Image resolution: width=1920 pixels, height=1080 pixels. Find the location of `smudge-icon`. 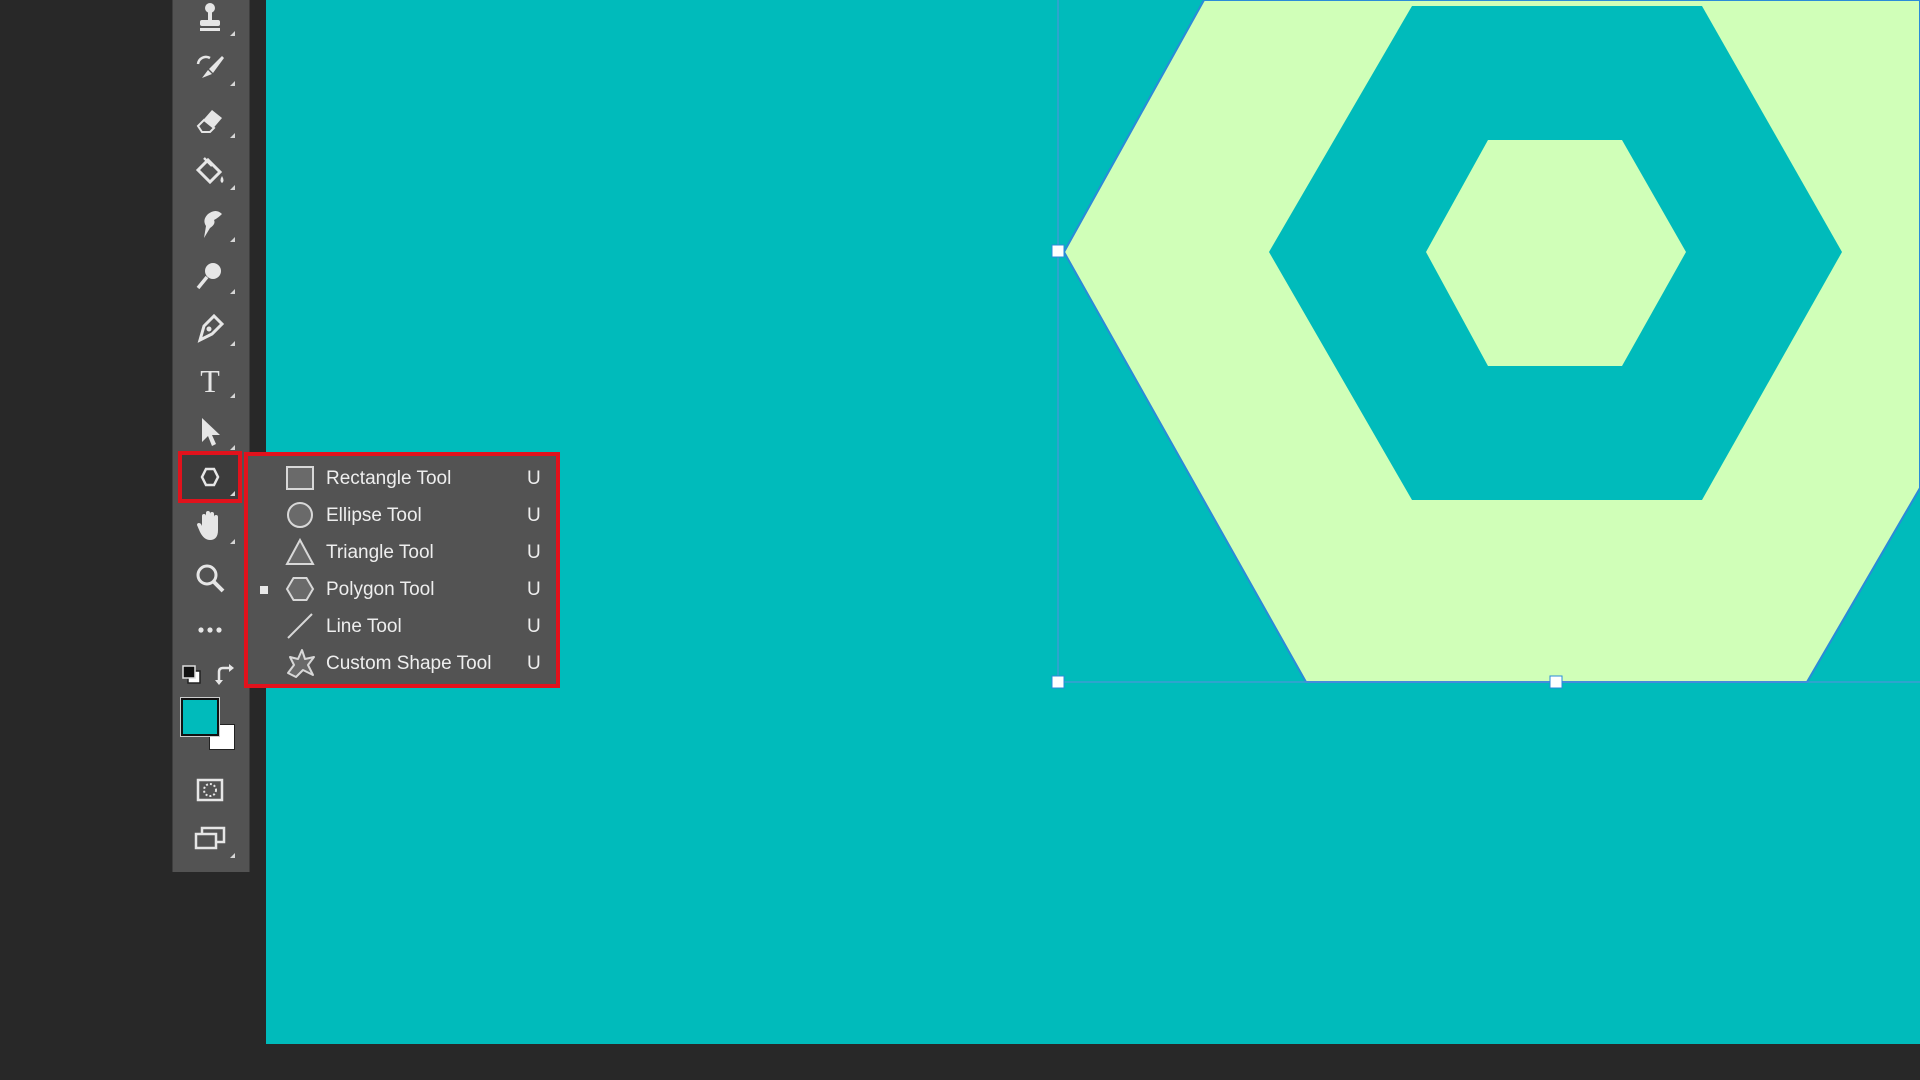

smudge-icon is located at coordinates (213, 224).